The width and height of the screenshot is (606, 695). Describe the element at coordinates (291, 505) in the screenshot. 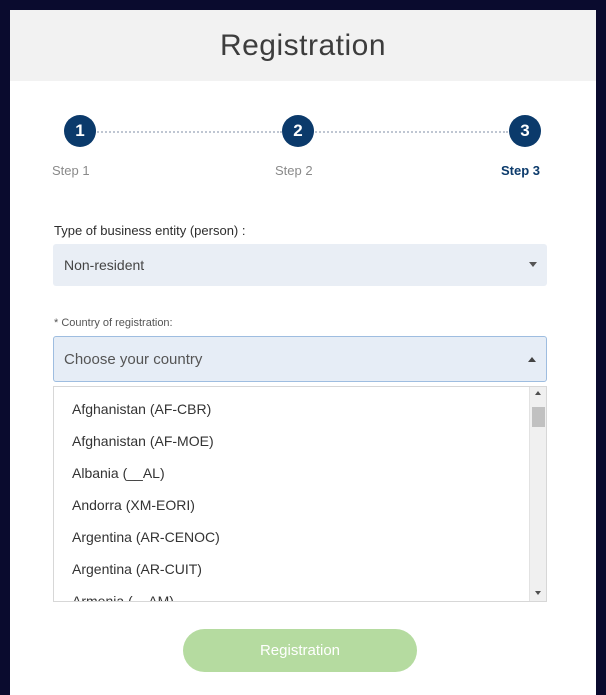

I see `country-option: Andorra (XM-EORI)` at that location.